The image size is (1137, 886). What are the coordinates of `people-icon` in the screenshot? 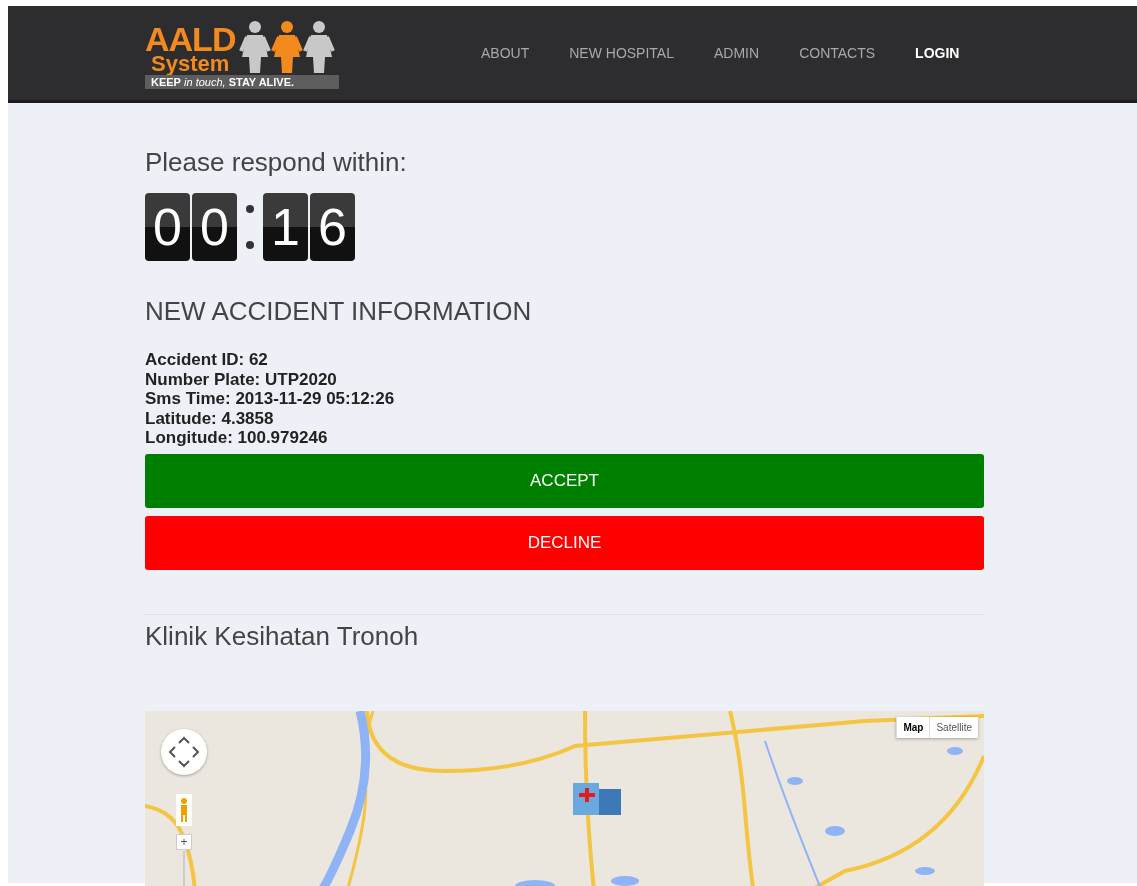 It's located at (287, 47).